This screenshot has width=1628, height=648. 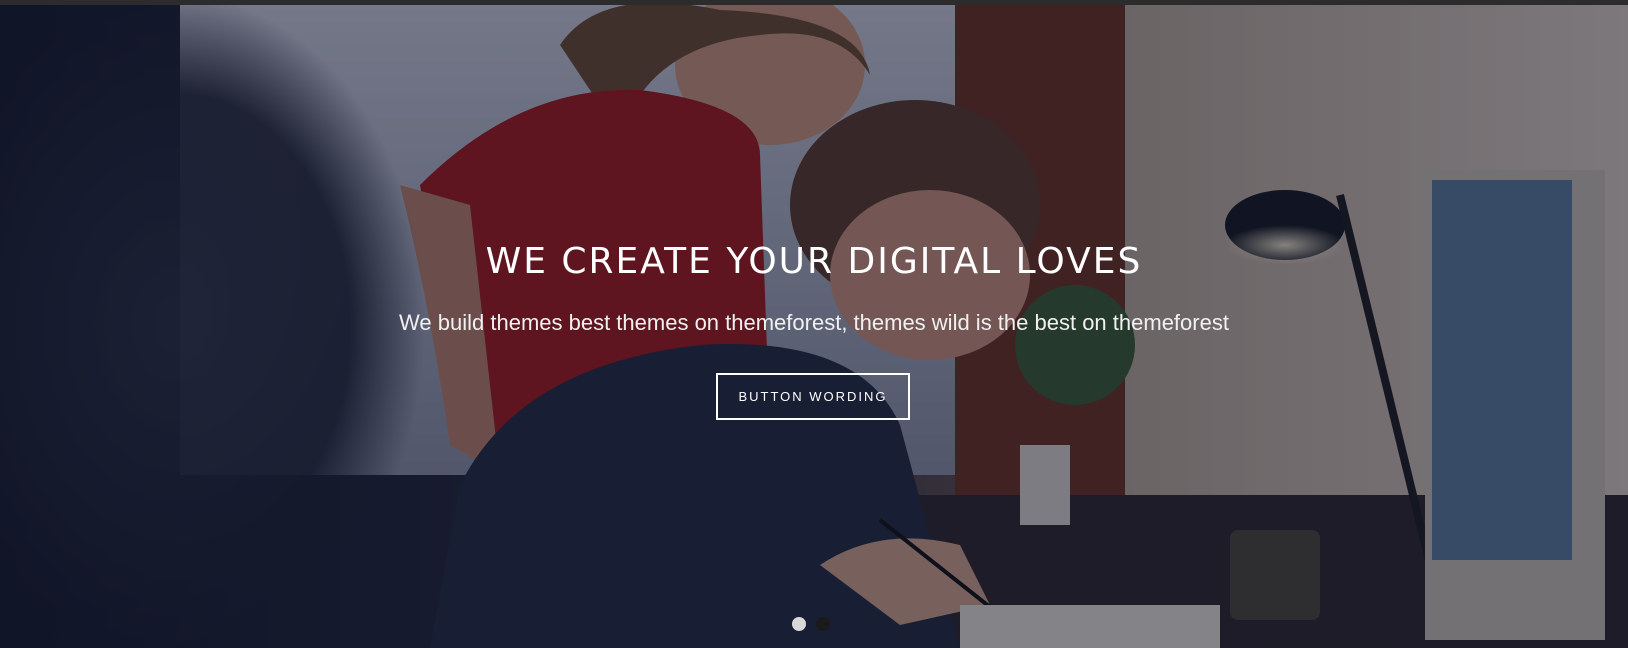 What do you see at coordinates (814, 261) in the screenshot?
I see `hero-title: WE CREATE YOUR DIGITAL LOVES` at bounding box center [814, 261].